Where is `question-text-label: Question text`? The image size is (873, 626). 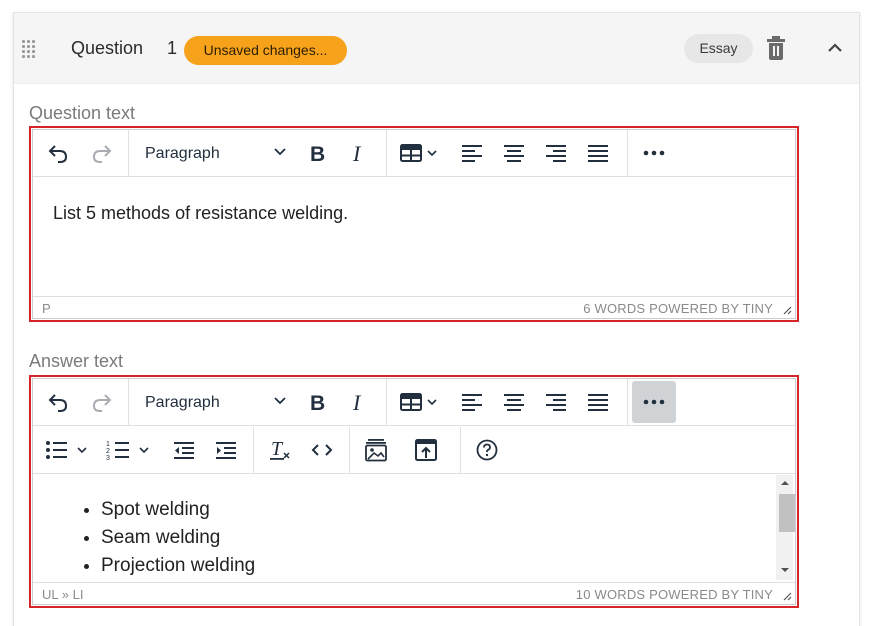
question-text-label: Question text is located at coordinates (82, 113).